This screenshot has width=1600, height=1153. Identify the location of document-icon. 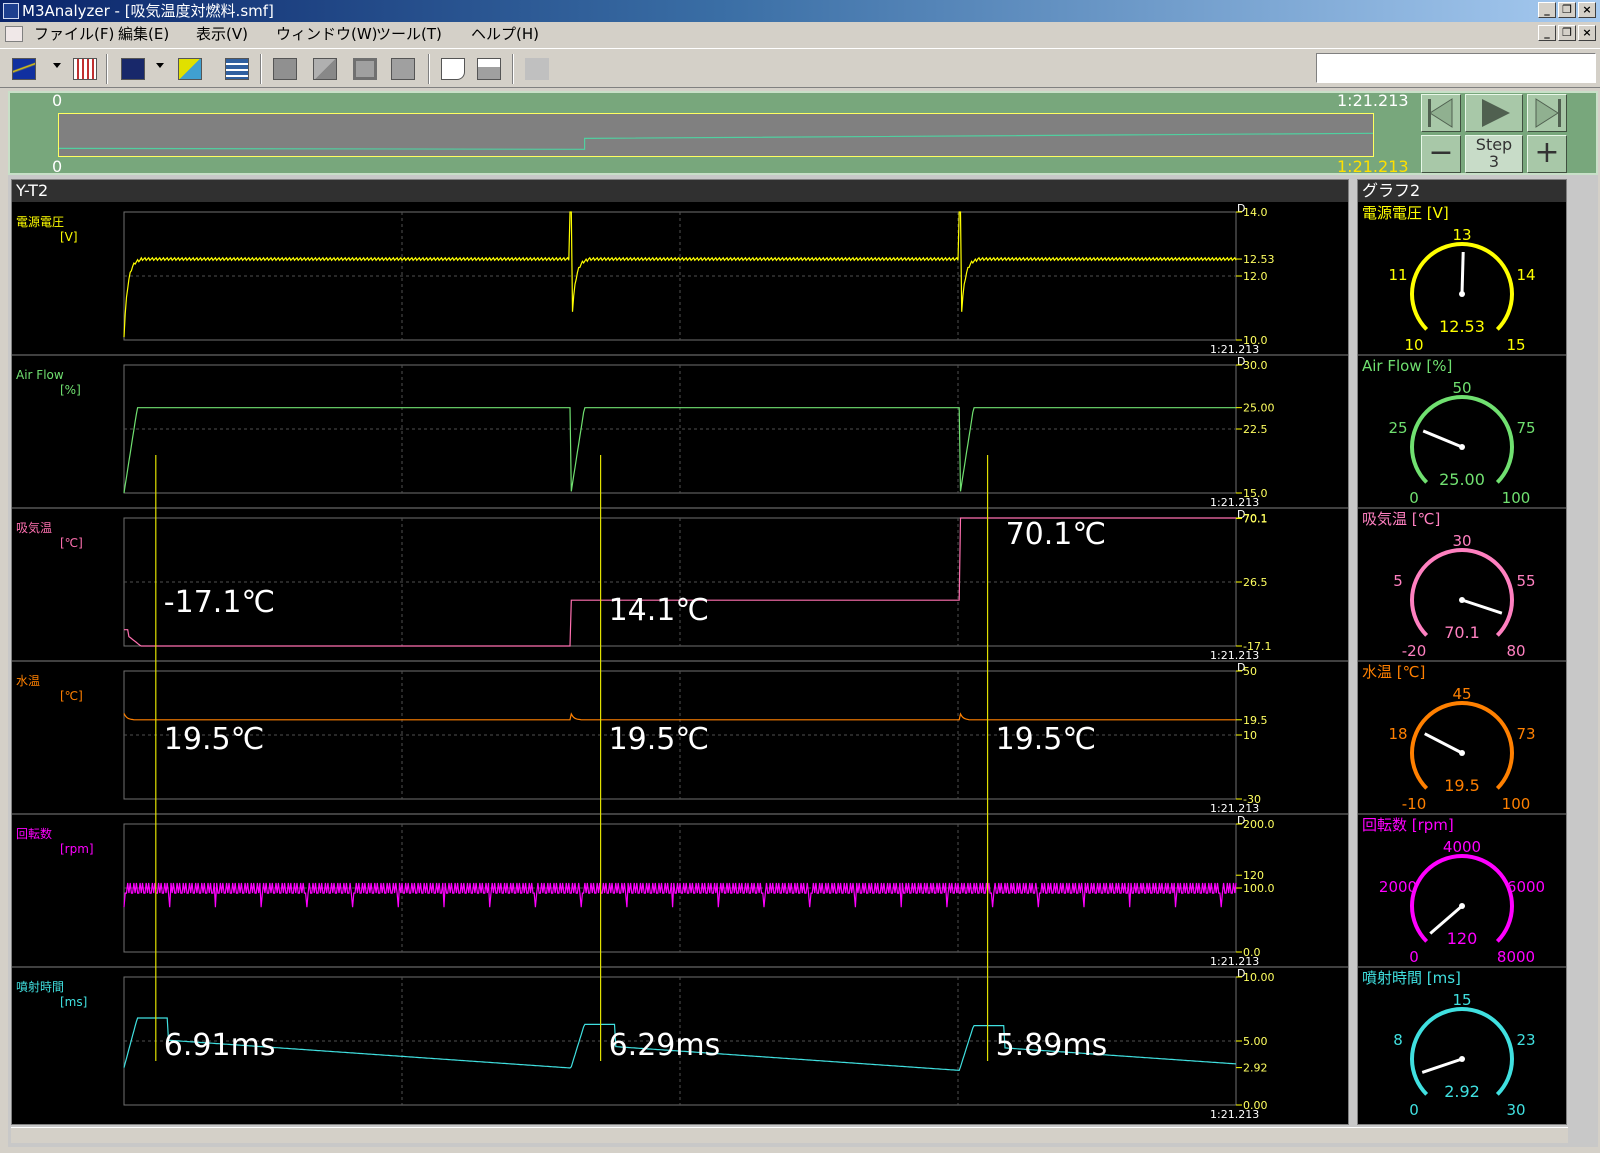
(14, 34).